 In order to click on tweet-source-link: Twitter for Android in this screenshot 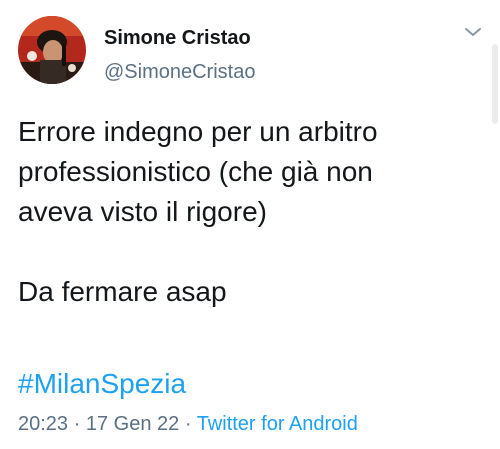, I will do `click(277, 424)`.